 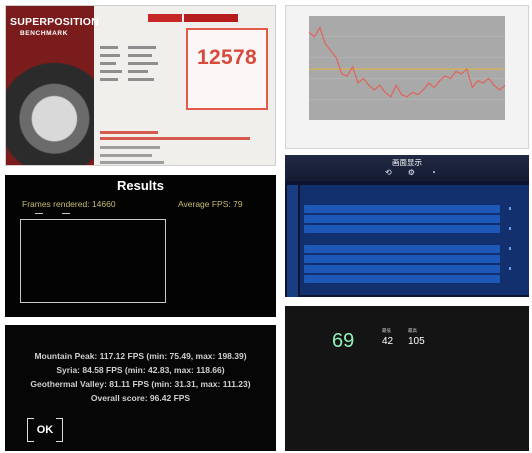 I want to click on average-fps: Average FPS: 79, so click(x=210, y=204).